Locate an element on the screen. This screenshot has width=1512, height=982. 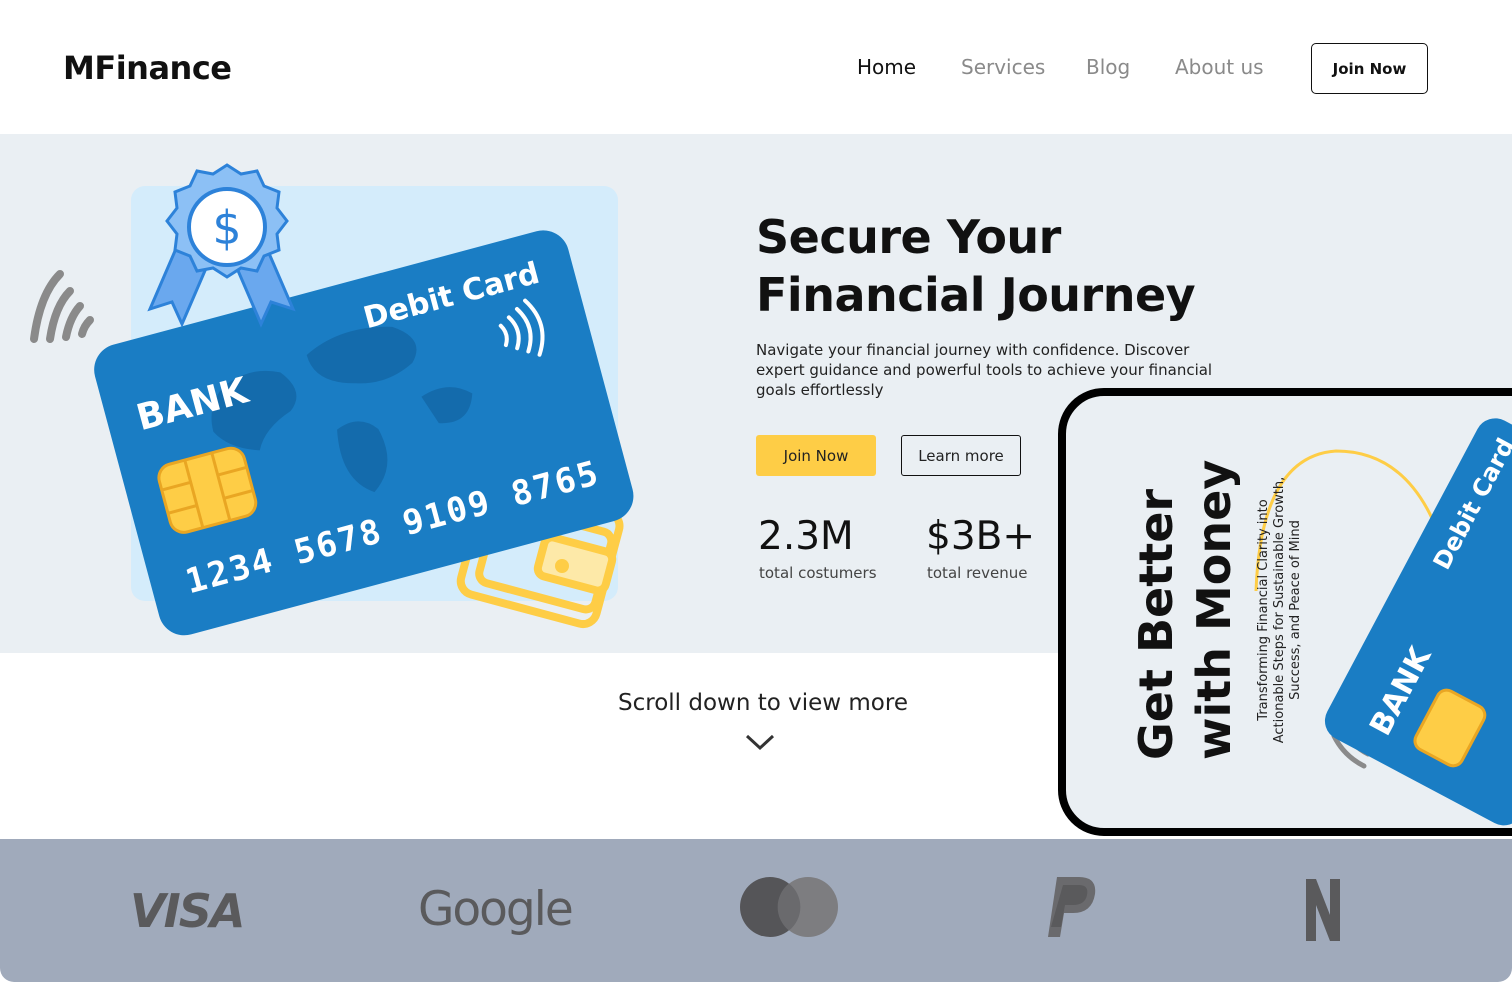
nav-blog: Blog is located at coordinates (1108, 67).